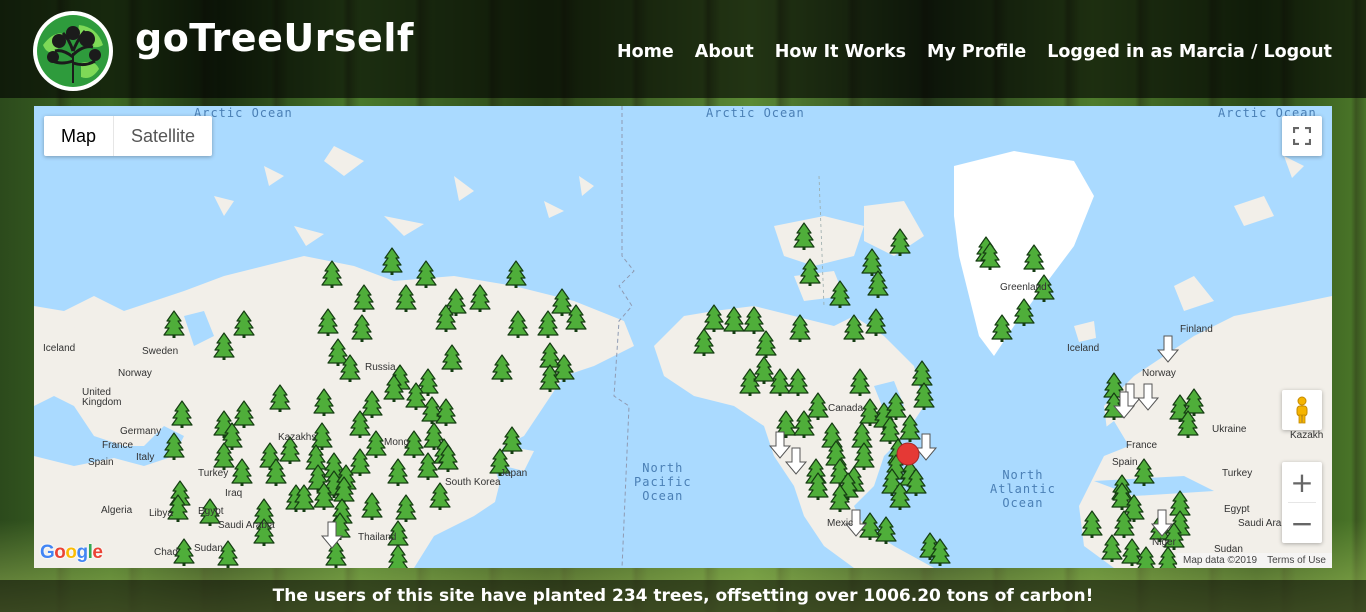 This screenshot has width=1366, height=612. Describe the element at coordinates (1302, 523) in the screenshot. I see `zoom-out-icon: −` at that location.